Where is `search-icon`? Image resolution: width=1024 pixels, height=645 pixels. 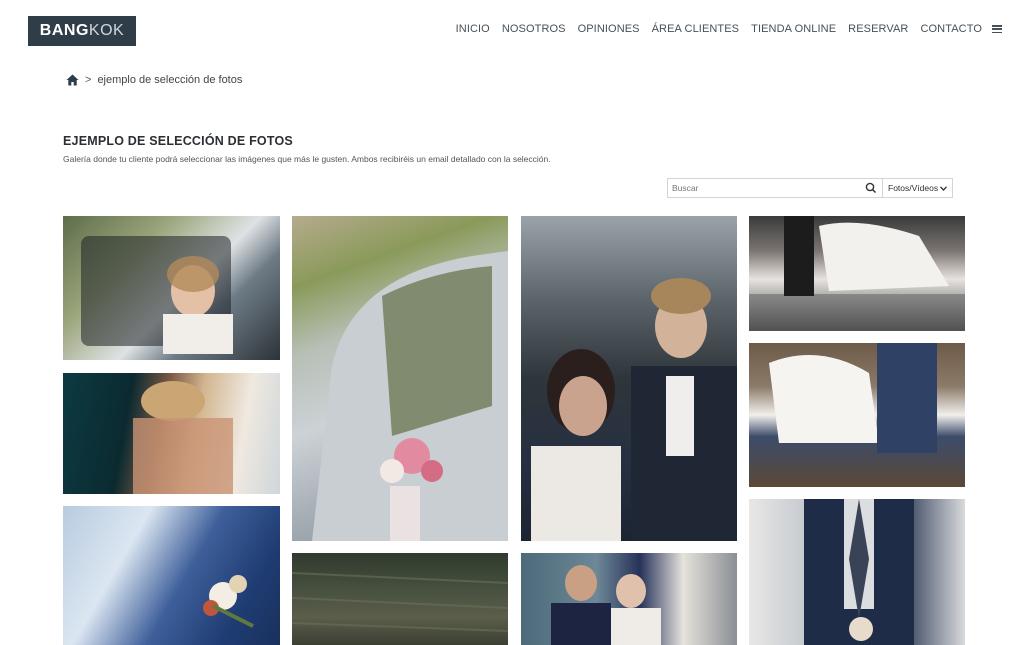
search-icon is located at coordinates (871, 188).